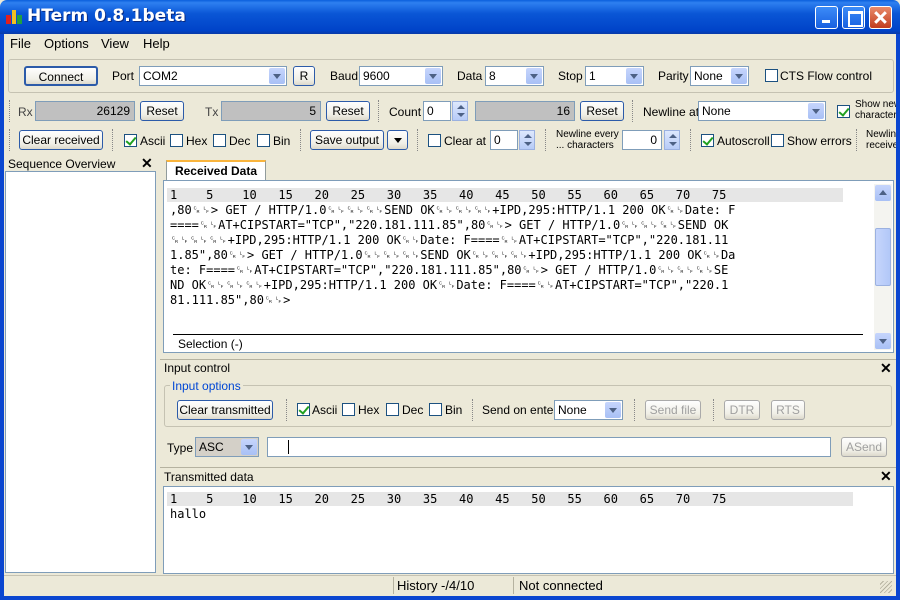 Image resolution: width=900 pixels, height=600 pixels. Describe the element at coordinates (642, 140) in the screenshot. I see `newline-every-input: 0` at that location.